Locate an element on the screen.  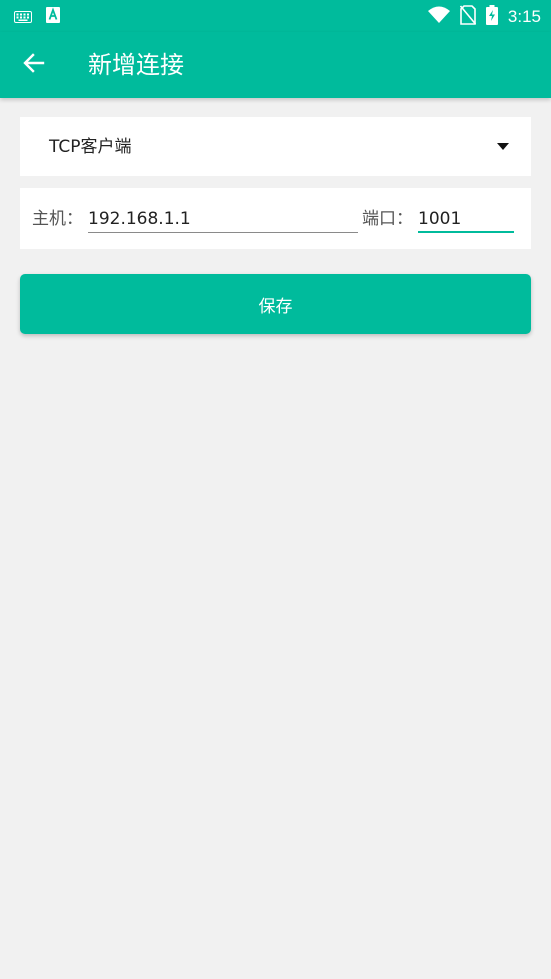
status-system: 3:15 is located at coordinates (484, 17).